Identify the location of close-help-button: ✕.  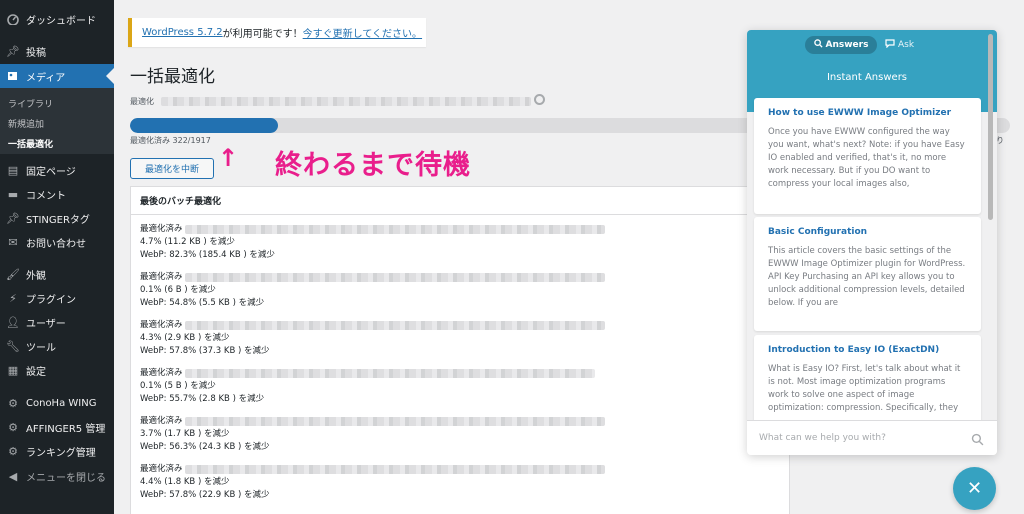
(974, 488).